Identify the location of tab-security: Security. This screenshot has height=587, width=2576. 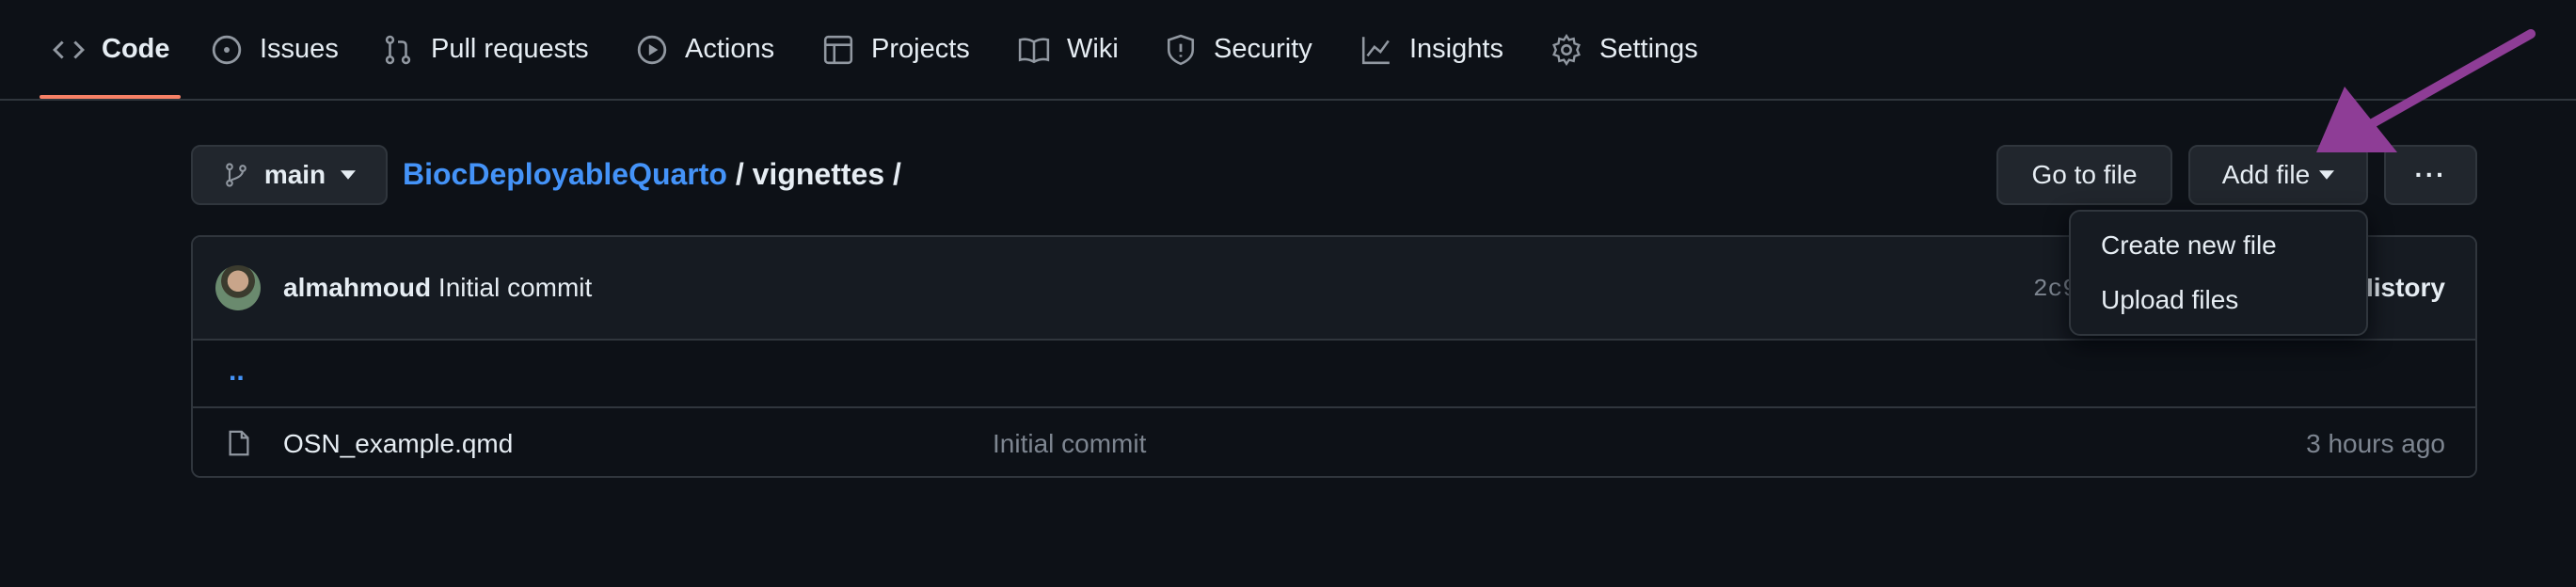
(1239, 49).